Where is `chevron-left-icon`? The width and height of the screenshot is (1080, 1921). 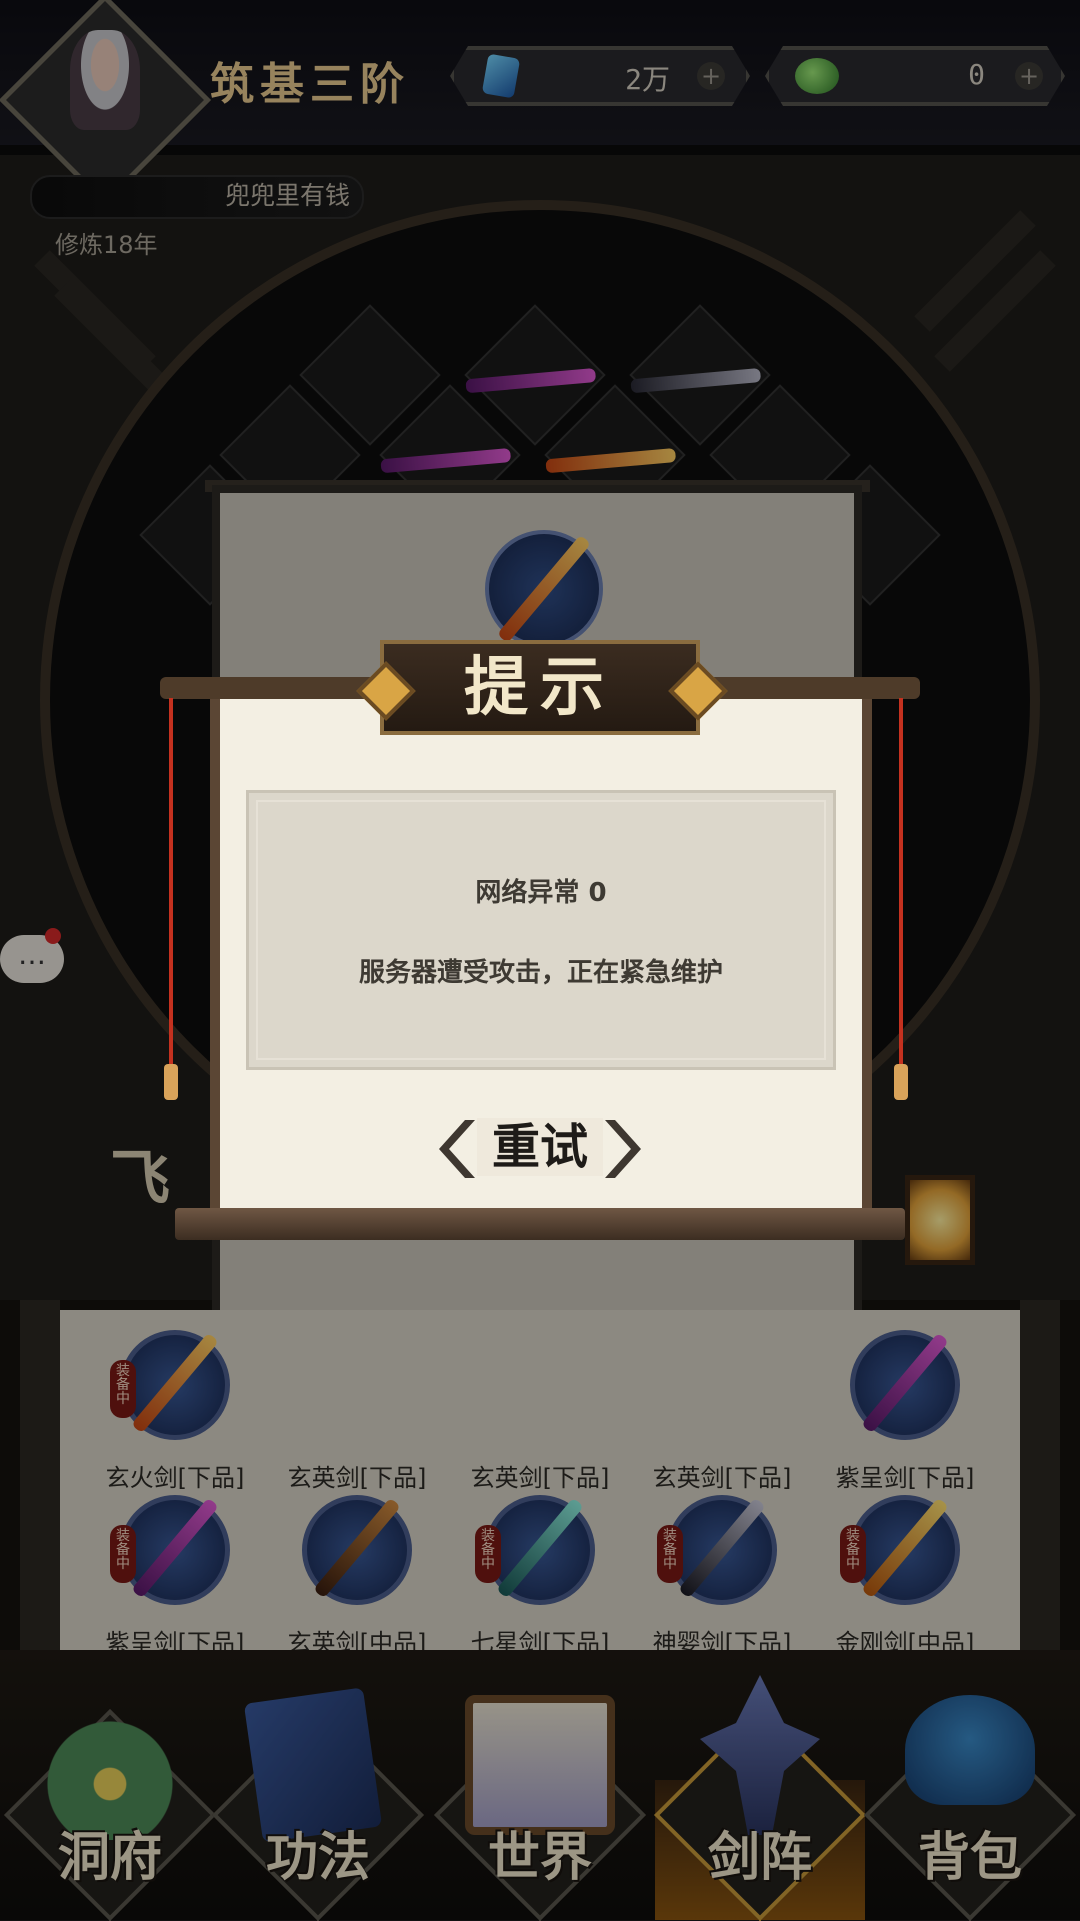 chevron-left-icon is located at coordinates (457, 1149).